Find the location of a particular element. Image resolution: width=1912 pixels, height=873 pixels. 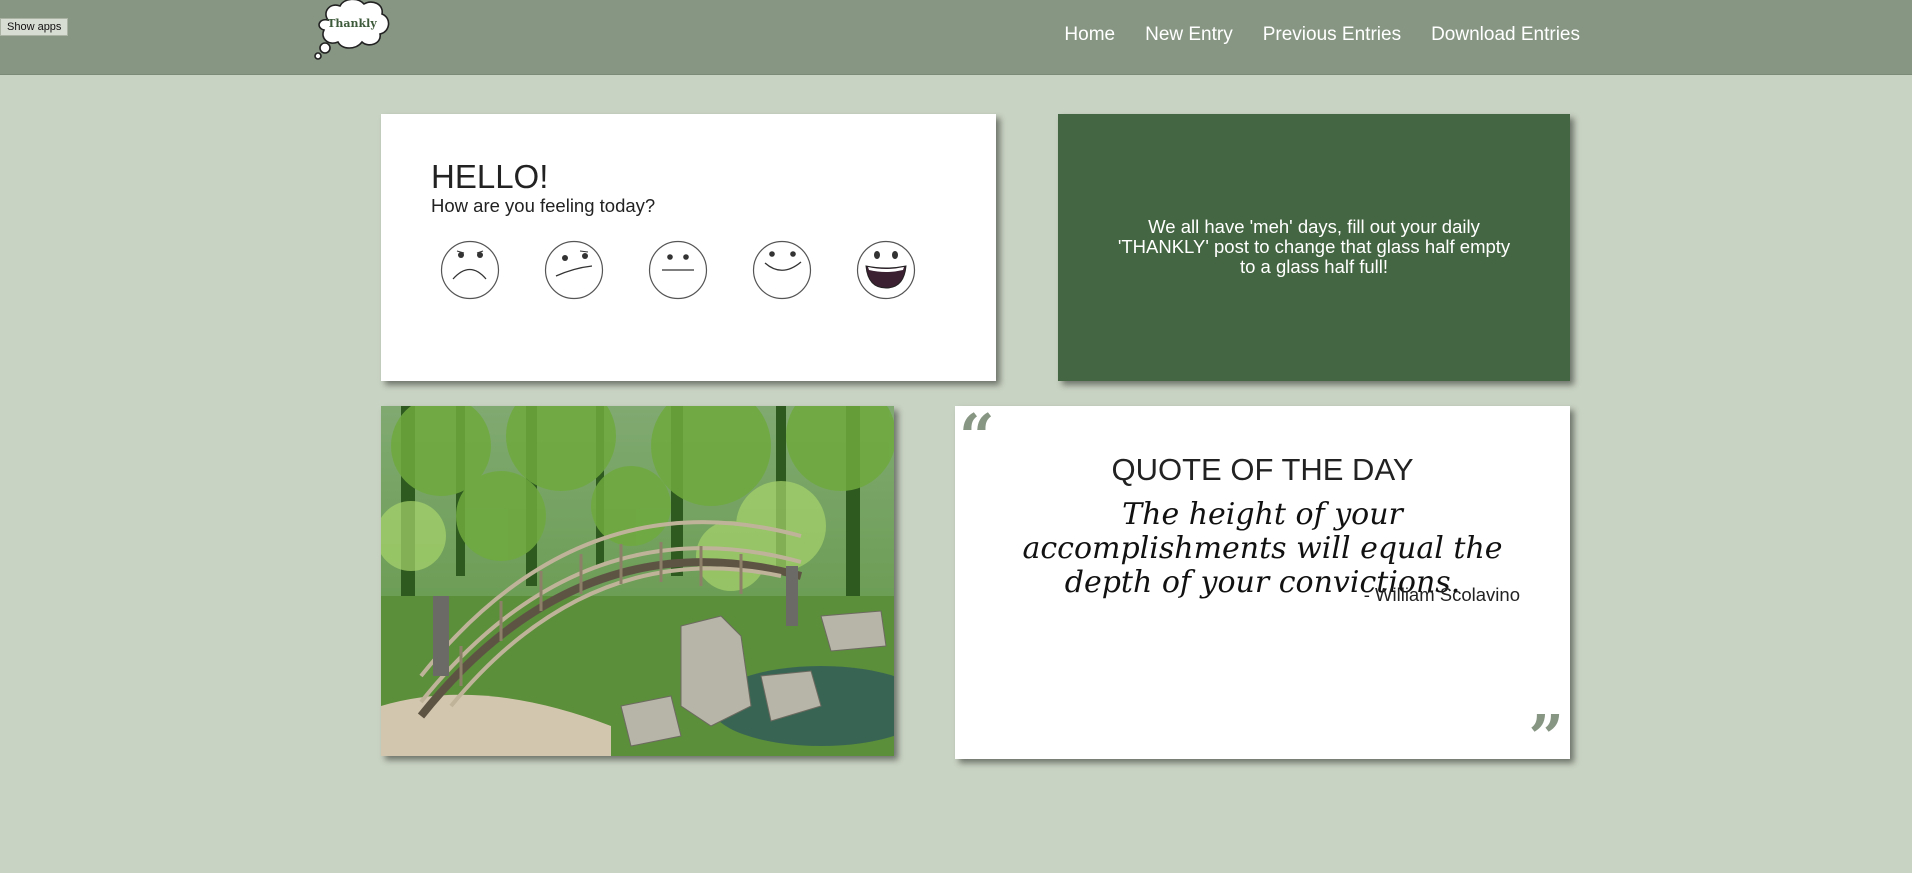

feeling-question: How are you feeling today? is located at coordinates (543, 205).